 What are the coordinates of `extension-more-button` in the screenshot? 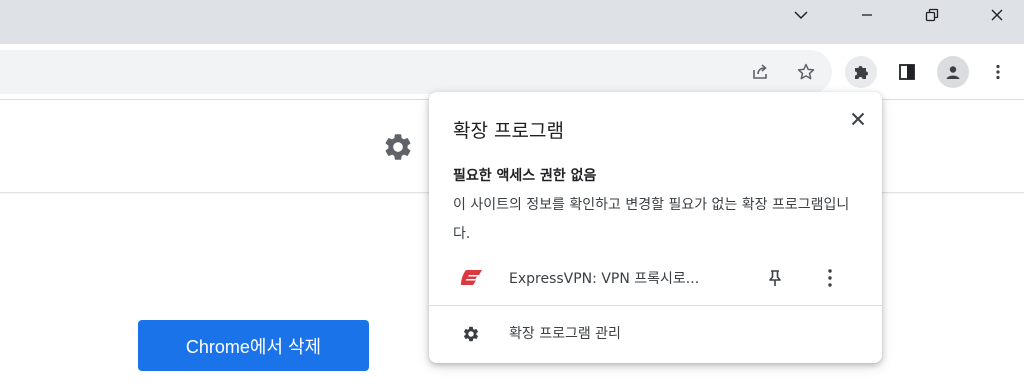 It's located at (830, 278).